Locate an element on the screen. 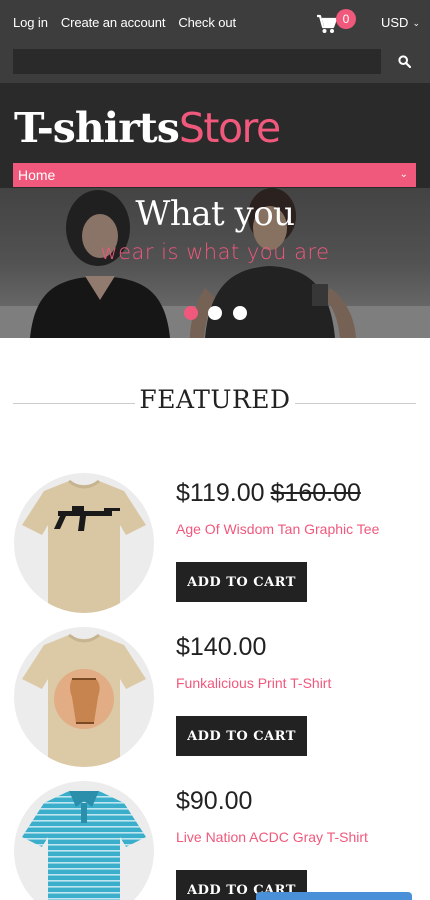  current-price: $140.00 is located at coordinates (221, 647).